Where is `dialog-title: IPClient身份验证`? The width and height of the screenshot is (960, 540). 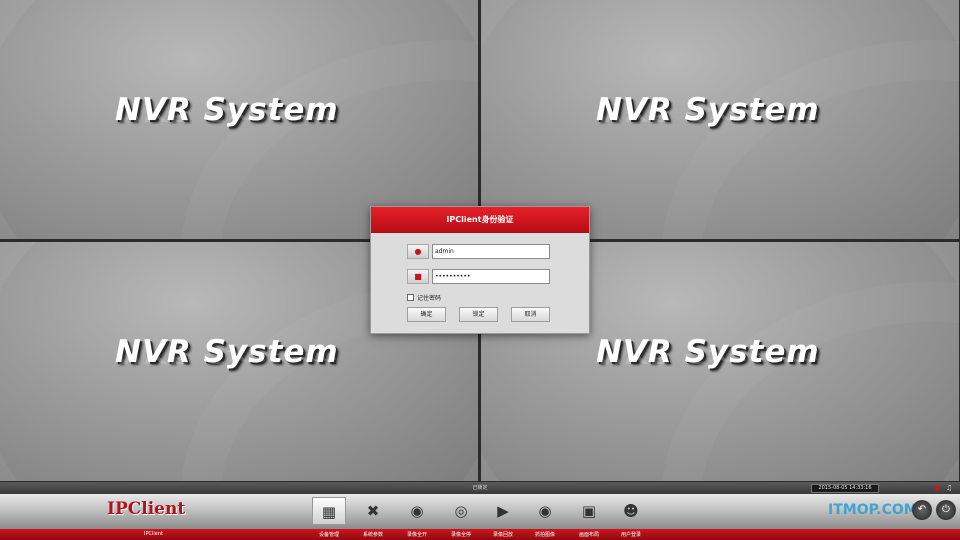 dialog-title: IPClient身份验证 is located at coordinates (480, 220).